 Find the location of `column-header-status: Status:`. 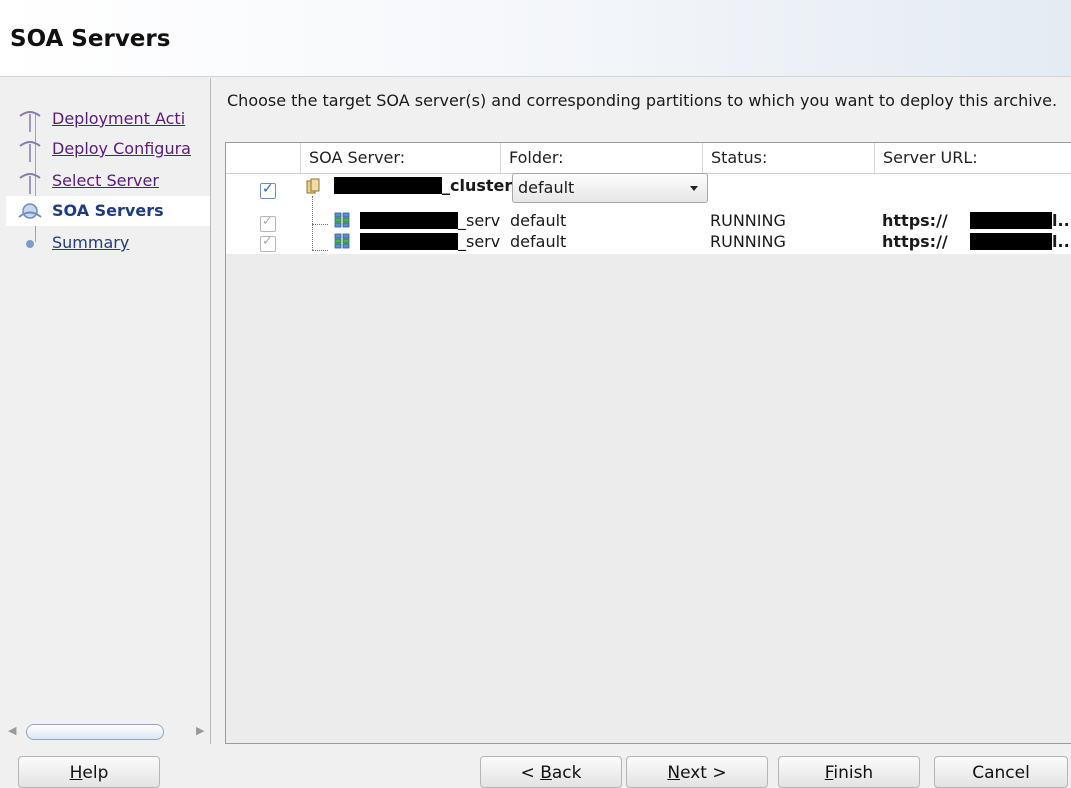

column-header-status: Status: is located at coordinates (788, 158).